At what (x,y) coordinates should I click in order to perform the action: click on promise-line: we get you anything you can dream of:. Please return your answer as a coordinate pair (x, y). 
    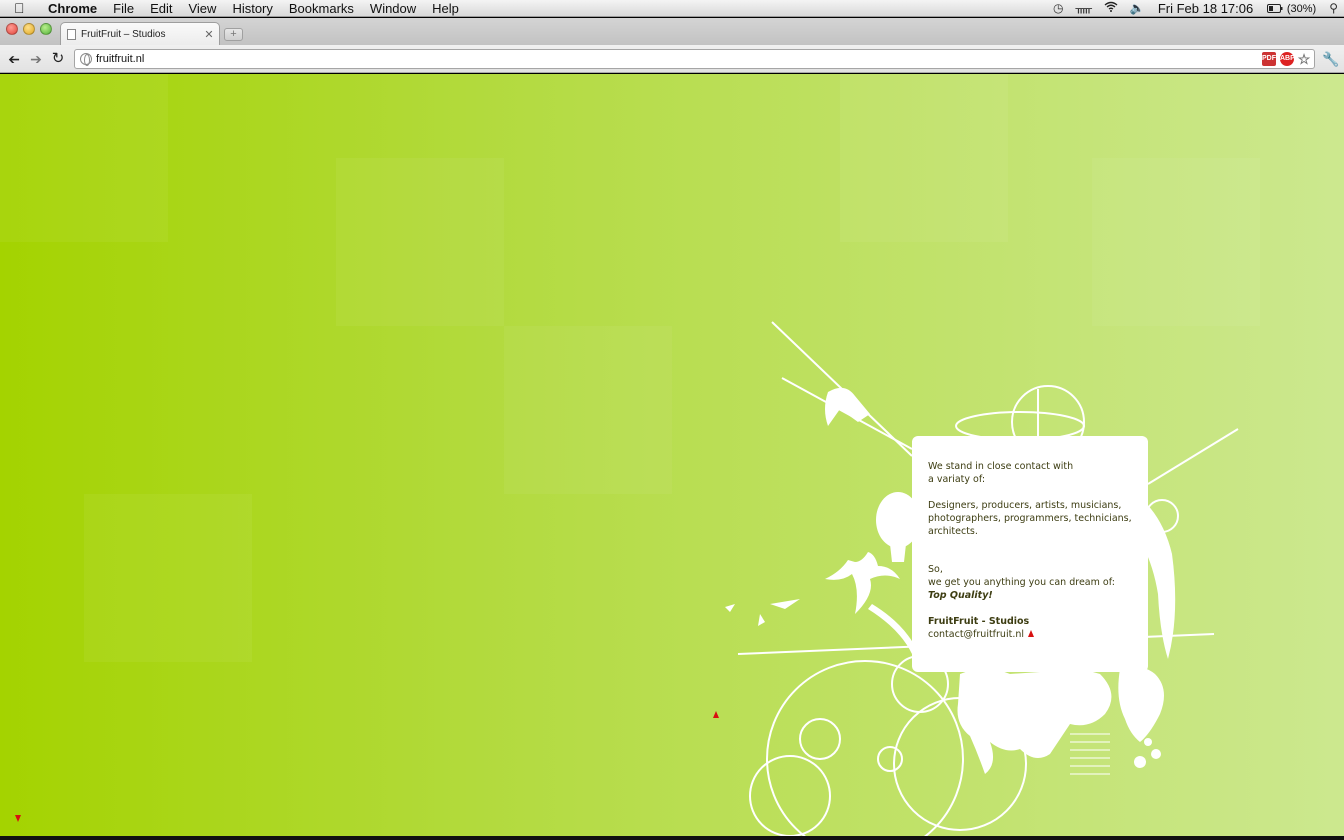
    Looking at the image, I should click on (1021, 582).